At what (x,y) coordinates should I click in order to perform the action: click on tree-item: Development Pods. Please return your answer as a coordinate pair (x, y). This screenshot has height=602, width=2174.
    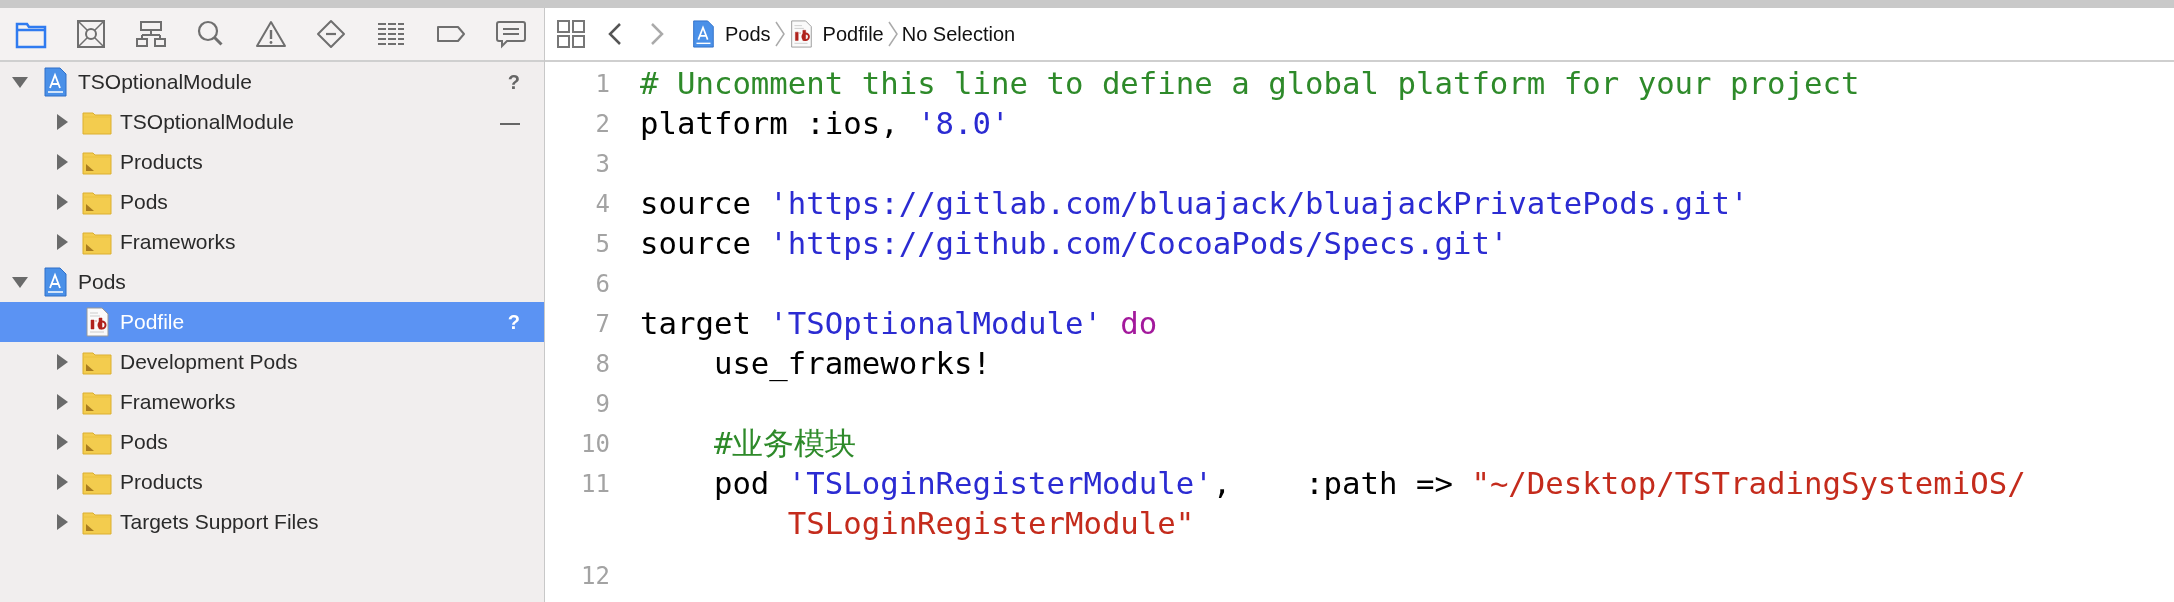
    Looking at the image, I should click on (272, 362).